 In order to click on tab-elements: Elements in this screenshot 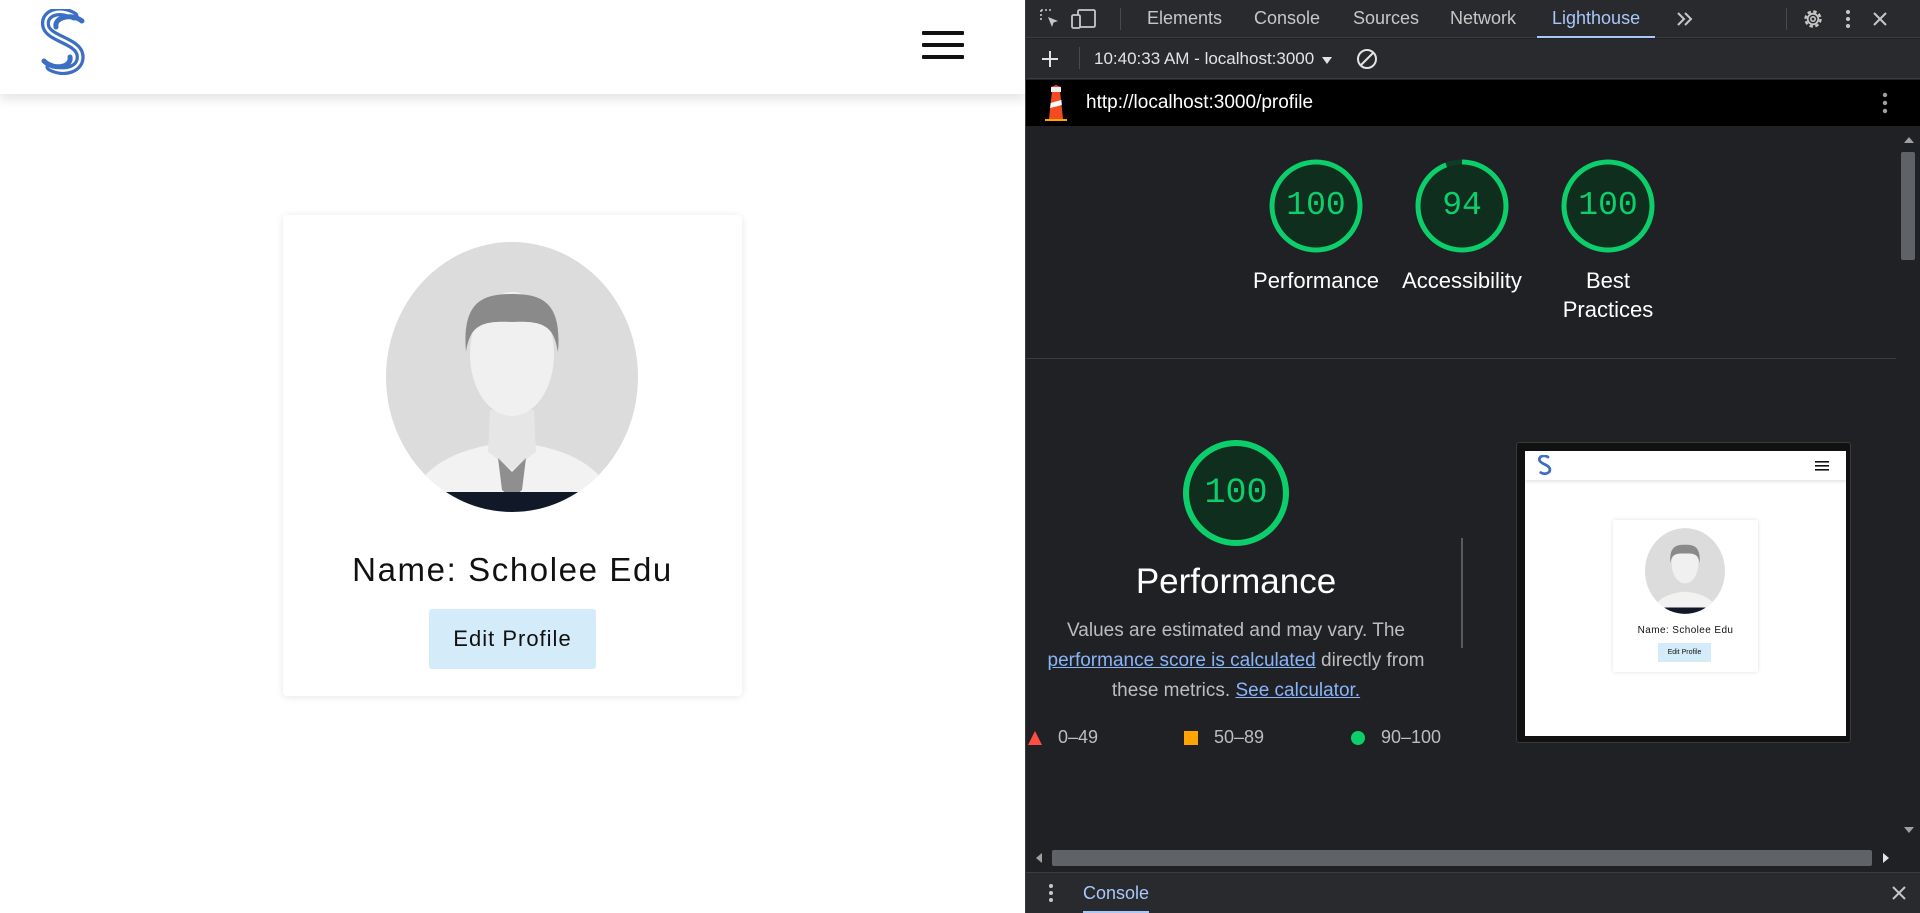, I will do `click(1184, 19)`.